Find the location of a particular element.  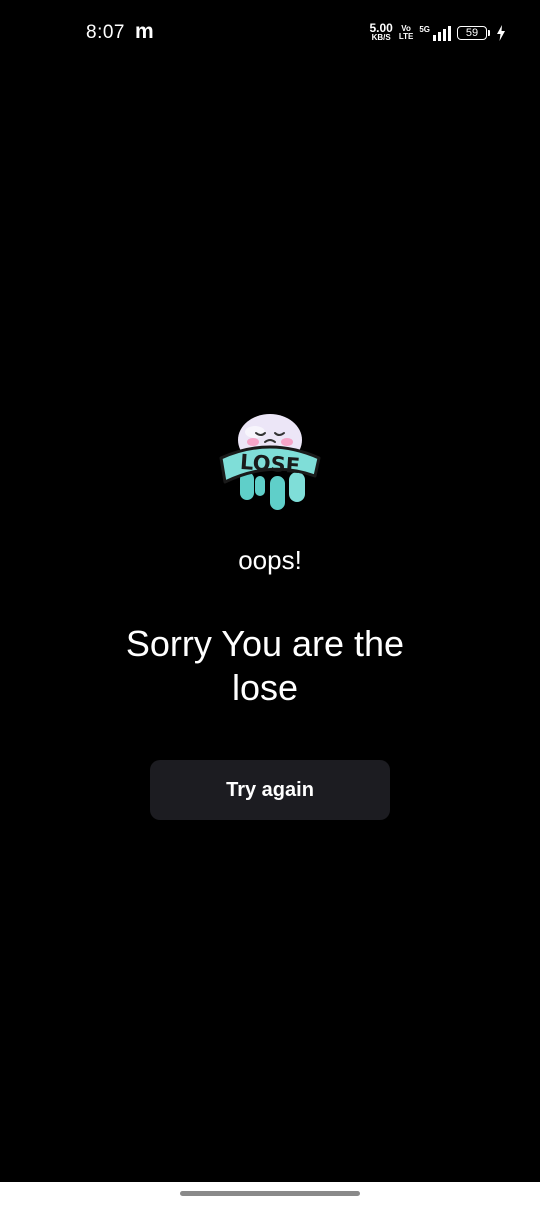

network-speed: 5.00 KB/S is located at coordinates (381, 31).